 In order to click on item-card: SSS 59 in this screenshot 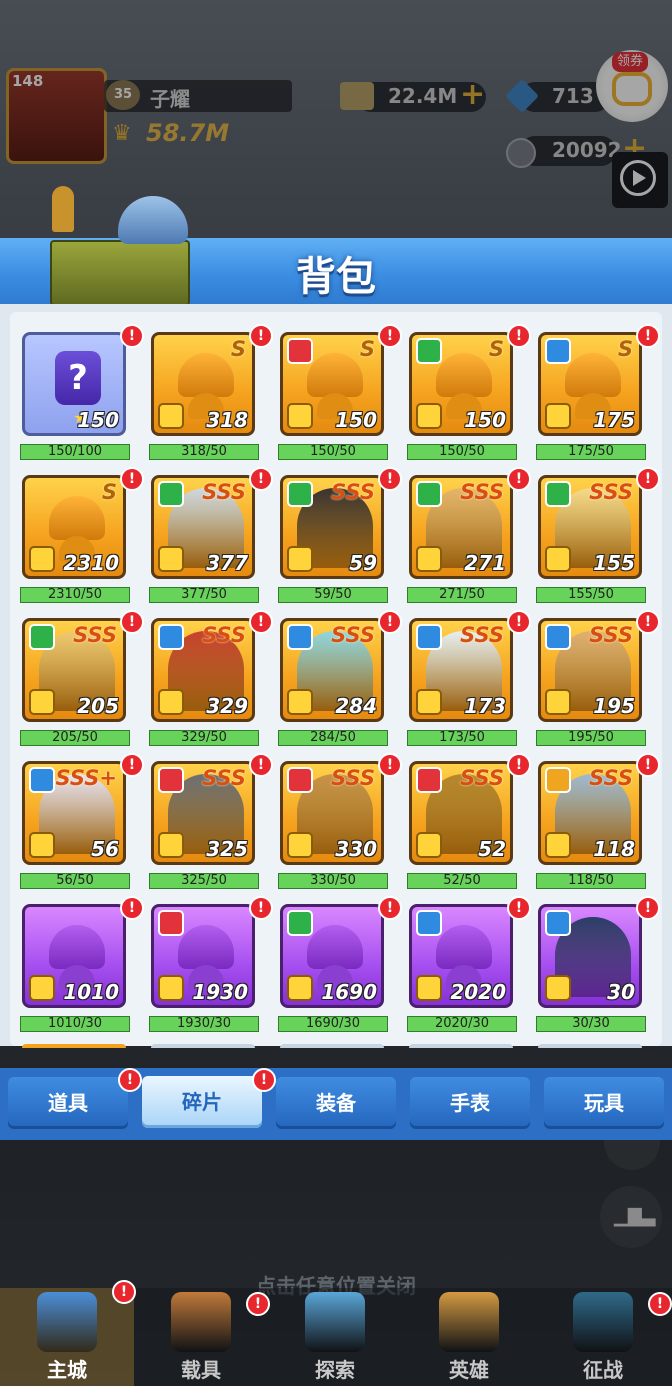, I will do `click(332, 527)`.